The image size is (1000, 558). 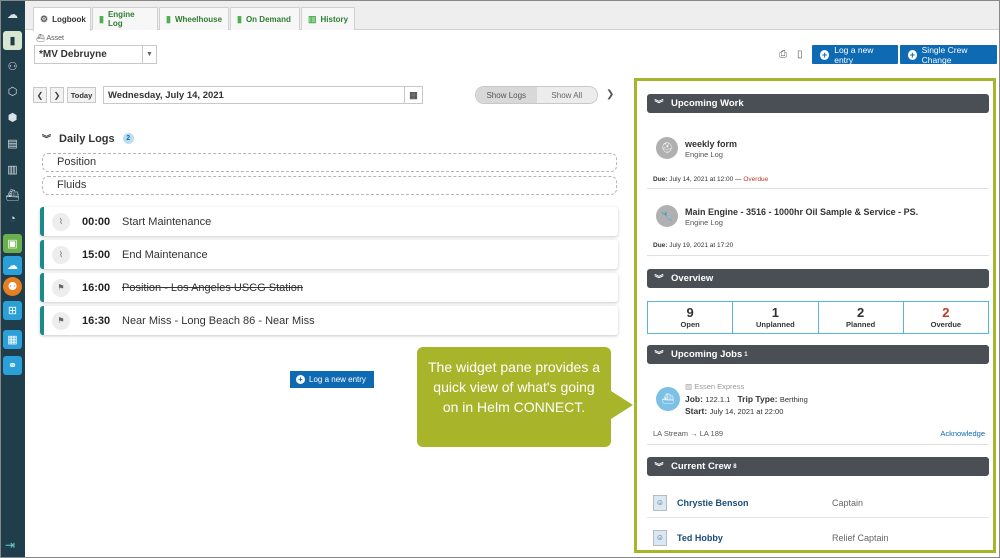 I want to click on crew-name: Ted Hobby, so click(x=754, y=538).